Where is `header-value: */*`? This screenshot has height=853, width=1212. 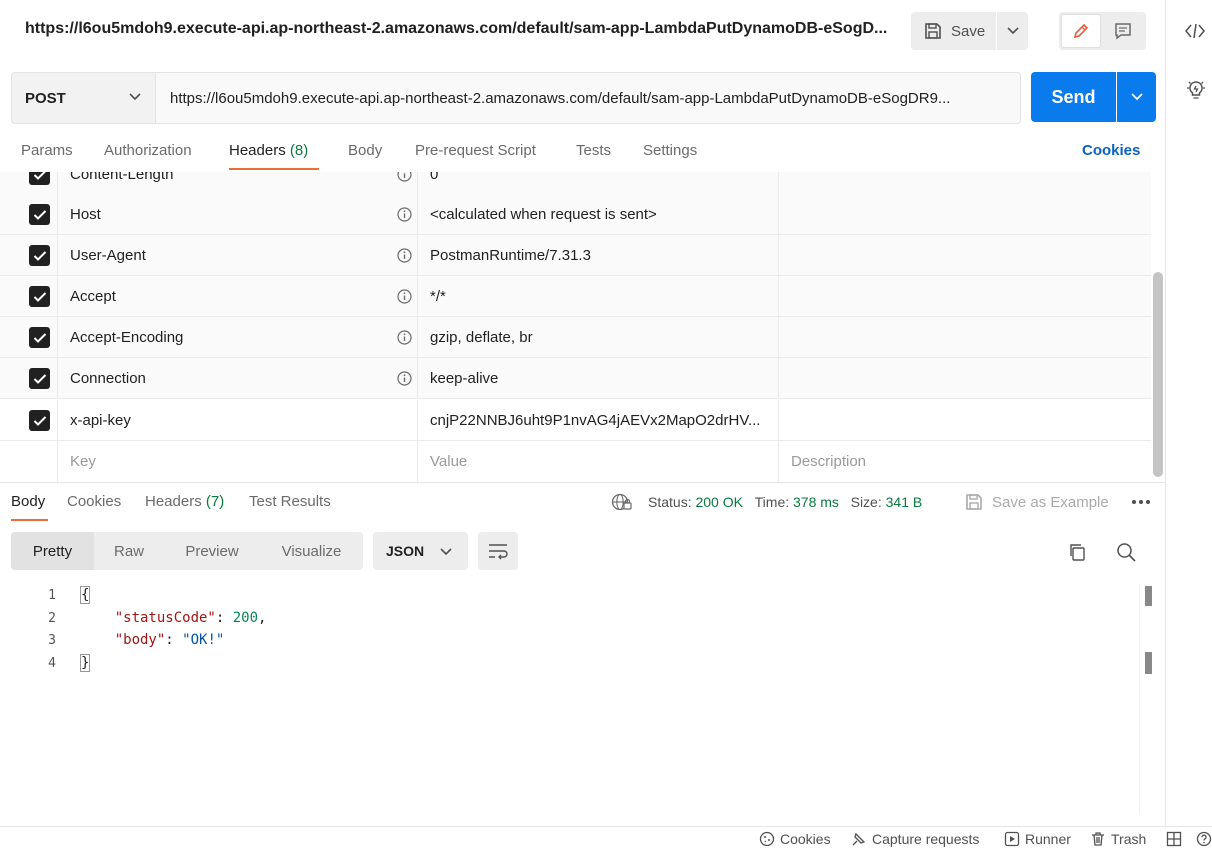
header-value: */* is located at coordinates (602, 296).